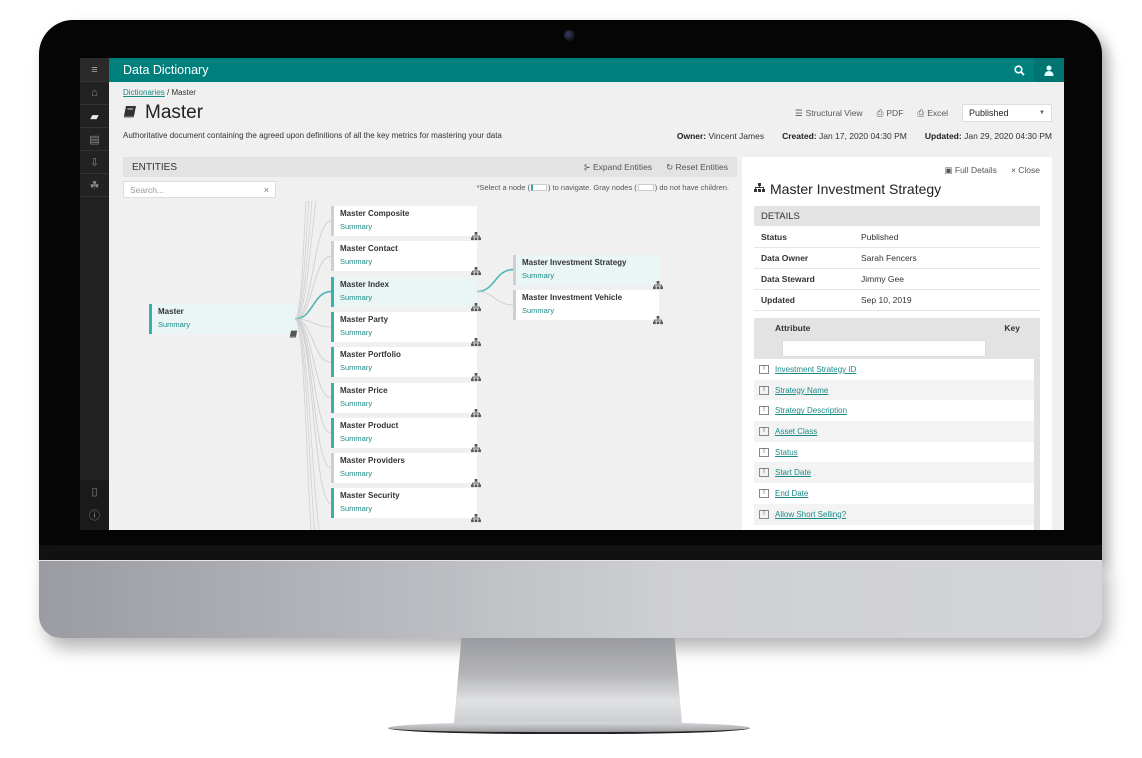 The height and width of the screenshot is (758, 1142). I want to click on tree-node: Master Party Summary, so click(406, 328).